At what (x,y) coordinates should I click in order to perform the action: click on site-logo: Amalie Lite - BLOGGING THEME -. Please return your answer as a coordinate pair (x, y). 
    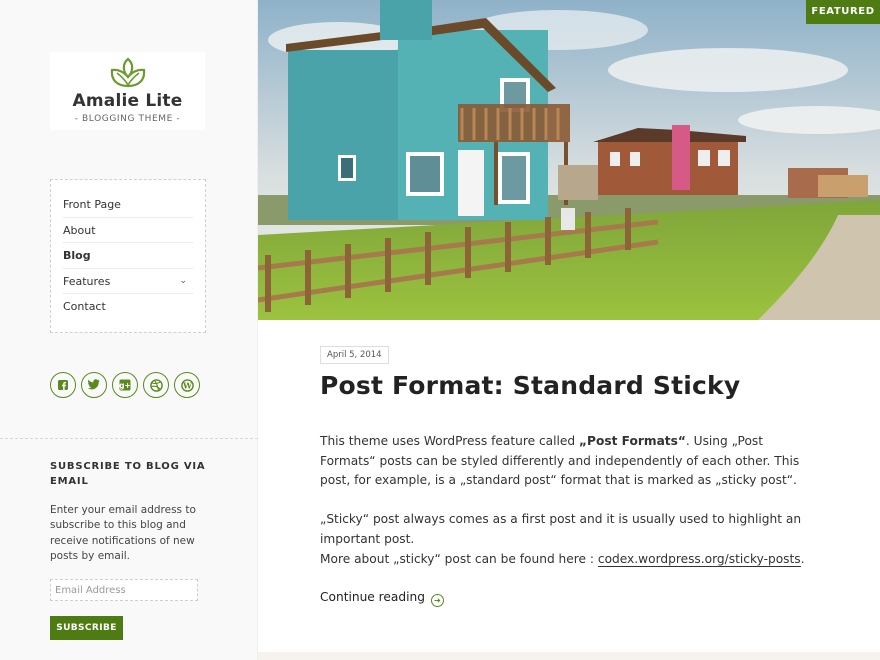
    Looking at the image, I should click on (127, 91).